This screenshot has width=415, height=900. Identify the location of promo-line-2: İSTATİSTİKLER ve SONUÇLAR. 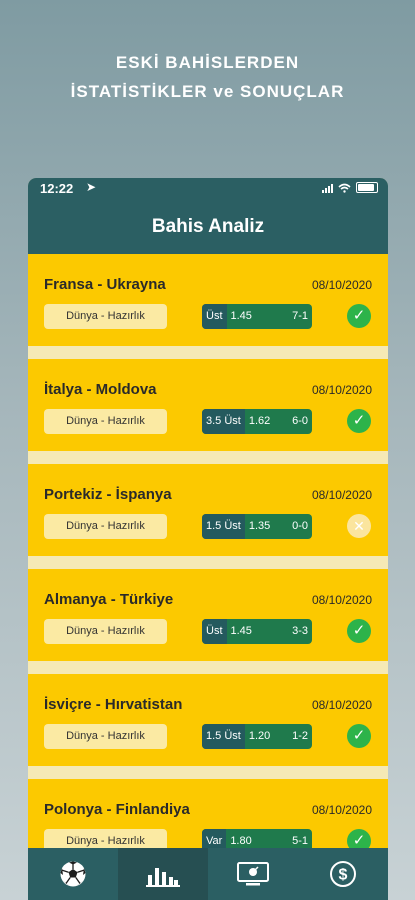
(207, 91).